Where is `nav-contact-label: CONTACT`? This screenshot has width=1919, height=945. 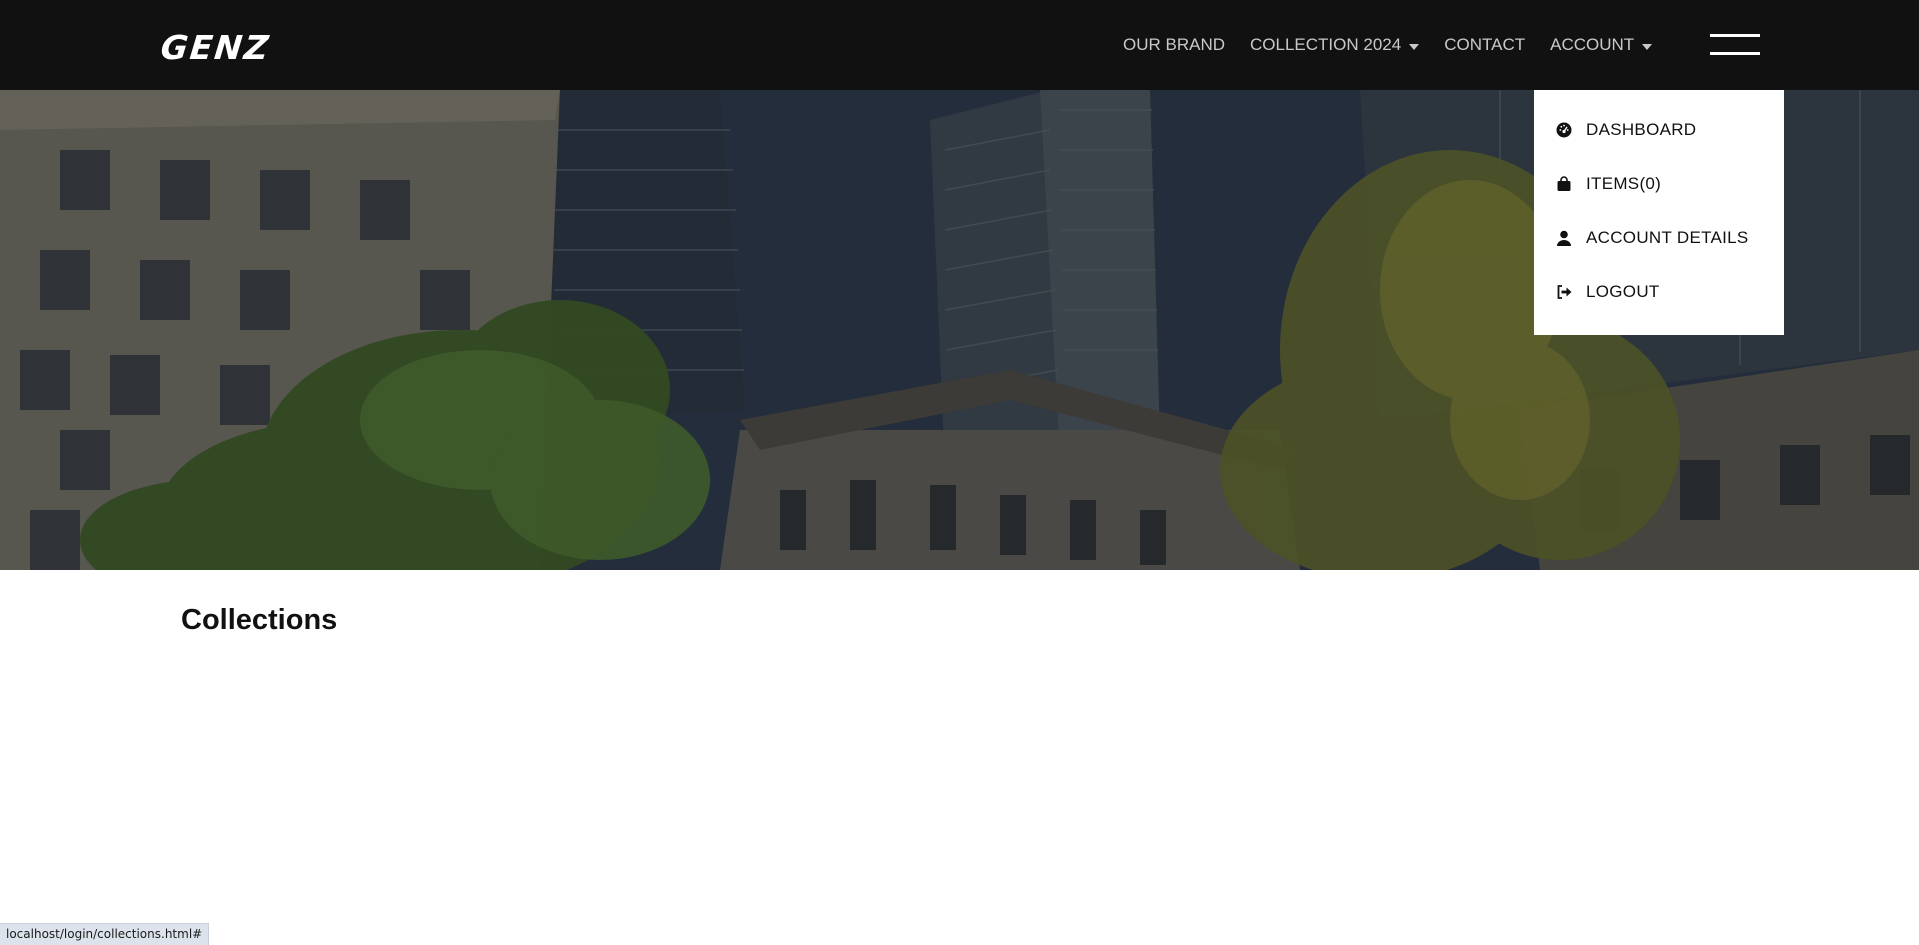 nav-contact-label: CONTACT is located at coordinates (1485, 44).